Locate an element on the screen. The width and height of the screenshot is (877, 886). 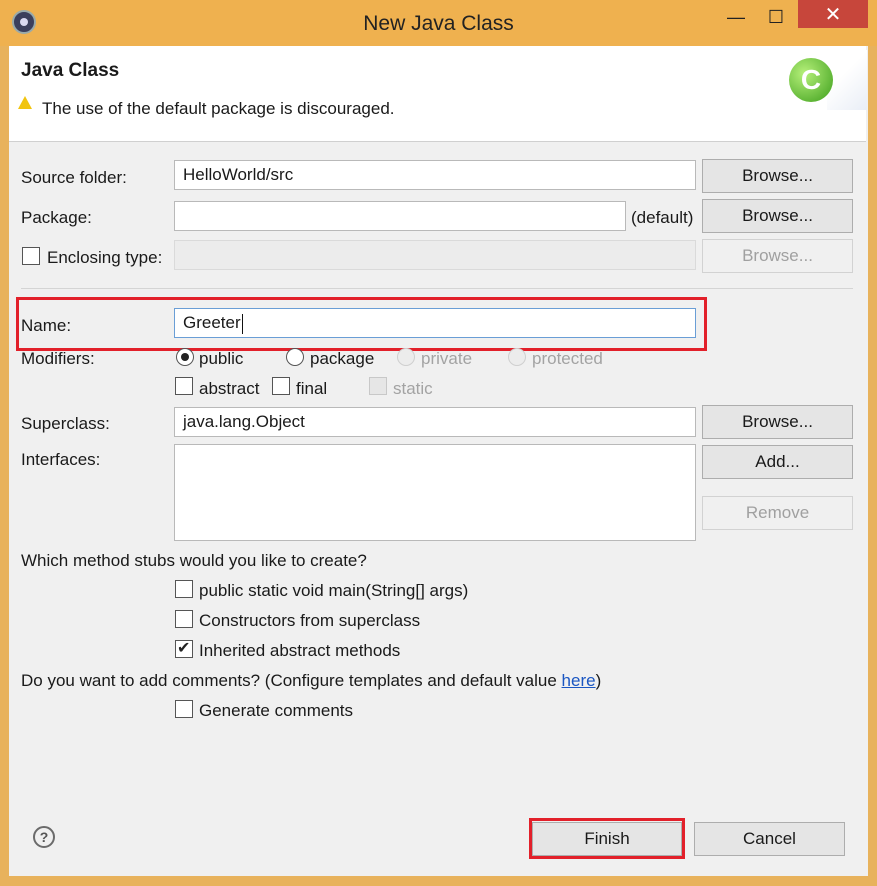
inherited-stub-checkbox is located at coordinates (184, 648).